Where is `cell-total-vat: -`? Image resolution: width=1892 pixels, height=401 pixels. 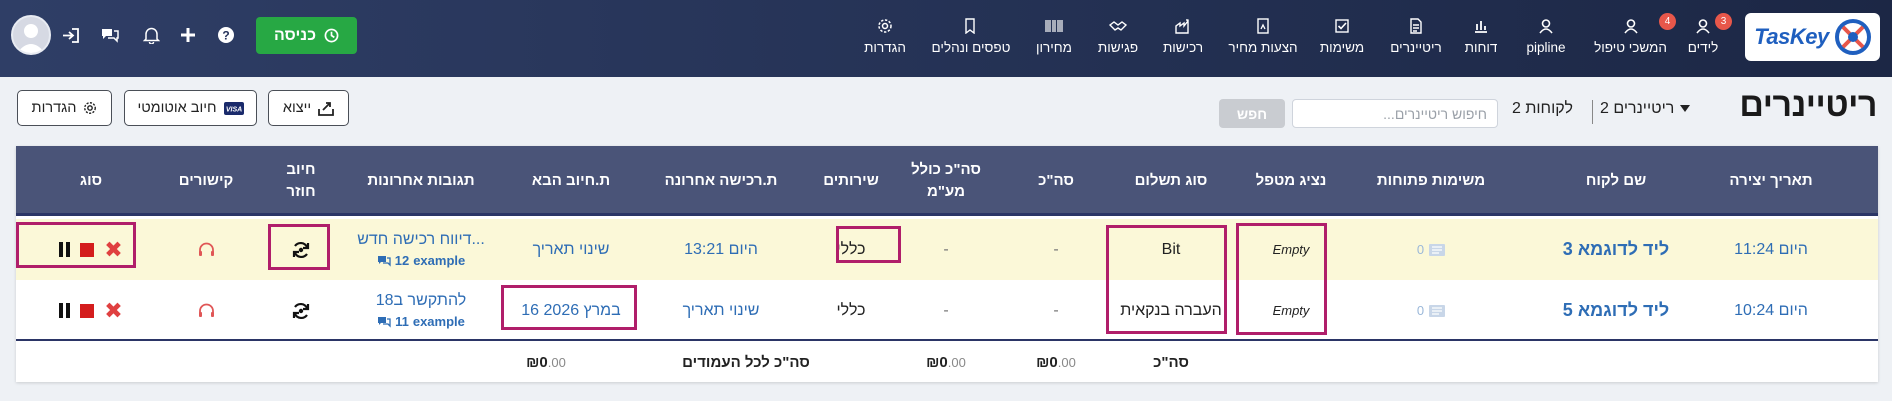
cell-total-vat: - is located at coordinates (946, 310).